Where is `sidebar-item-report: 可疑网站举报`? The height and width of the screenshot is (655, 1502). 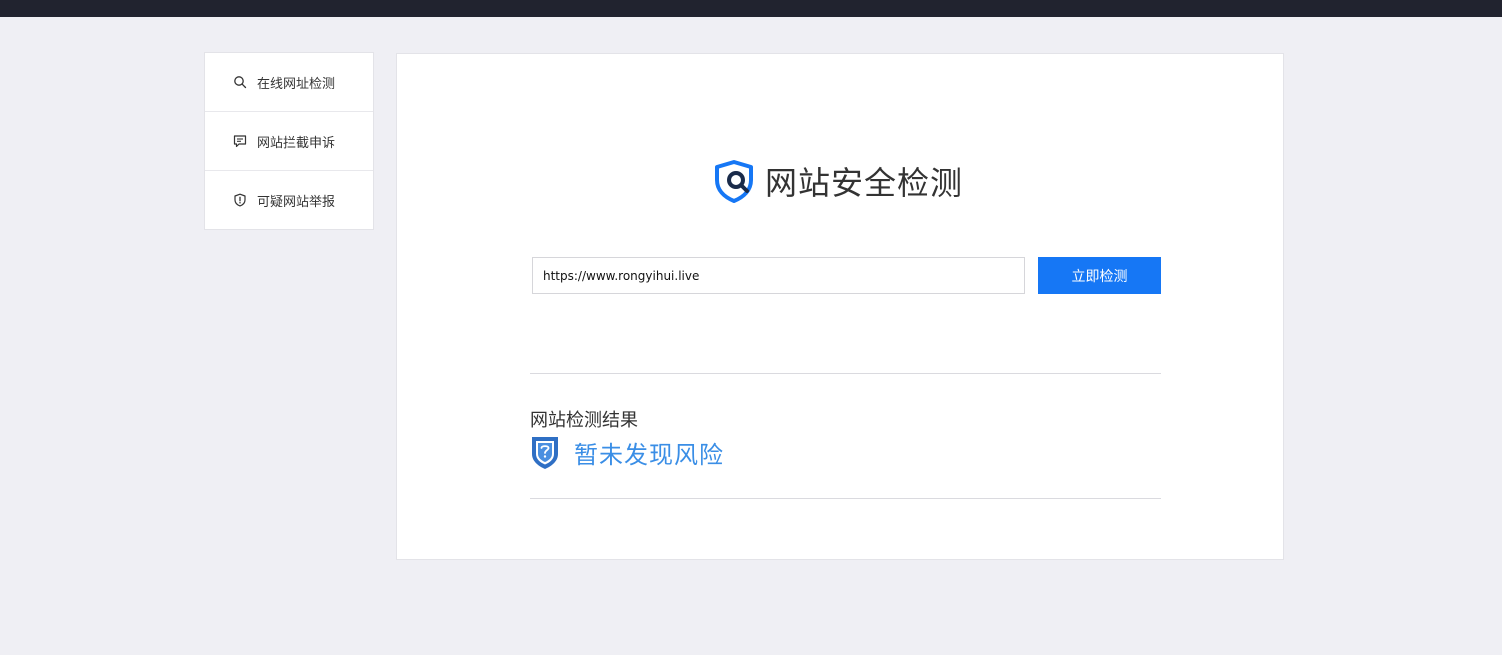 sidebar-item-report: 可疑网站举报 is located at coordinates (289, 200).